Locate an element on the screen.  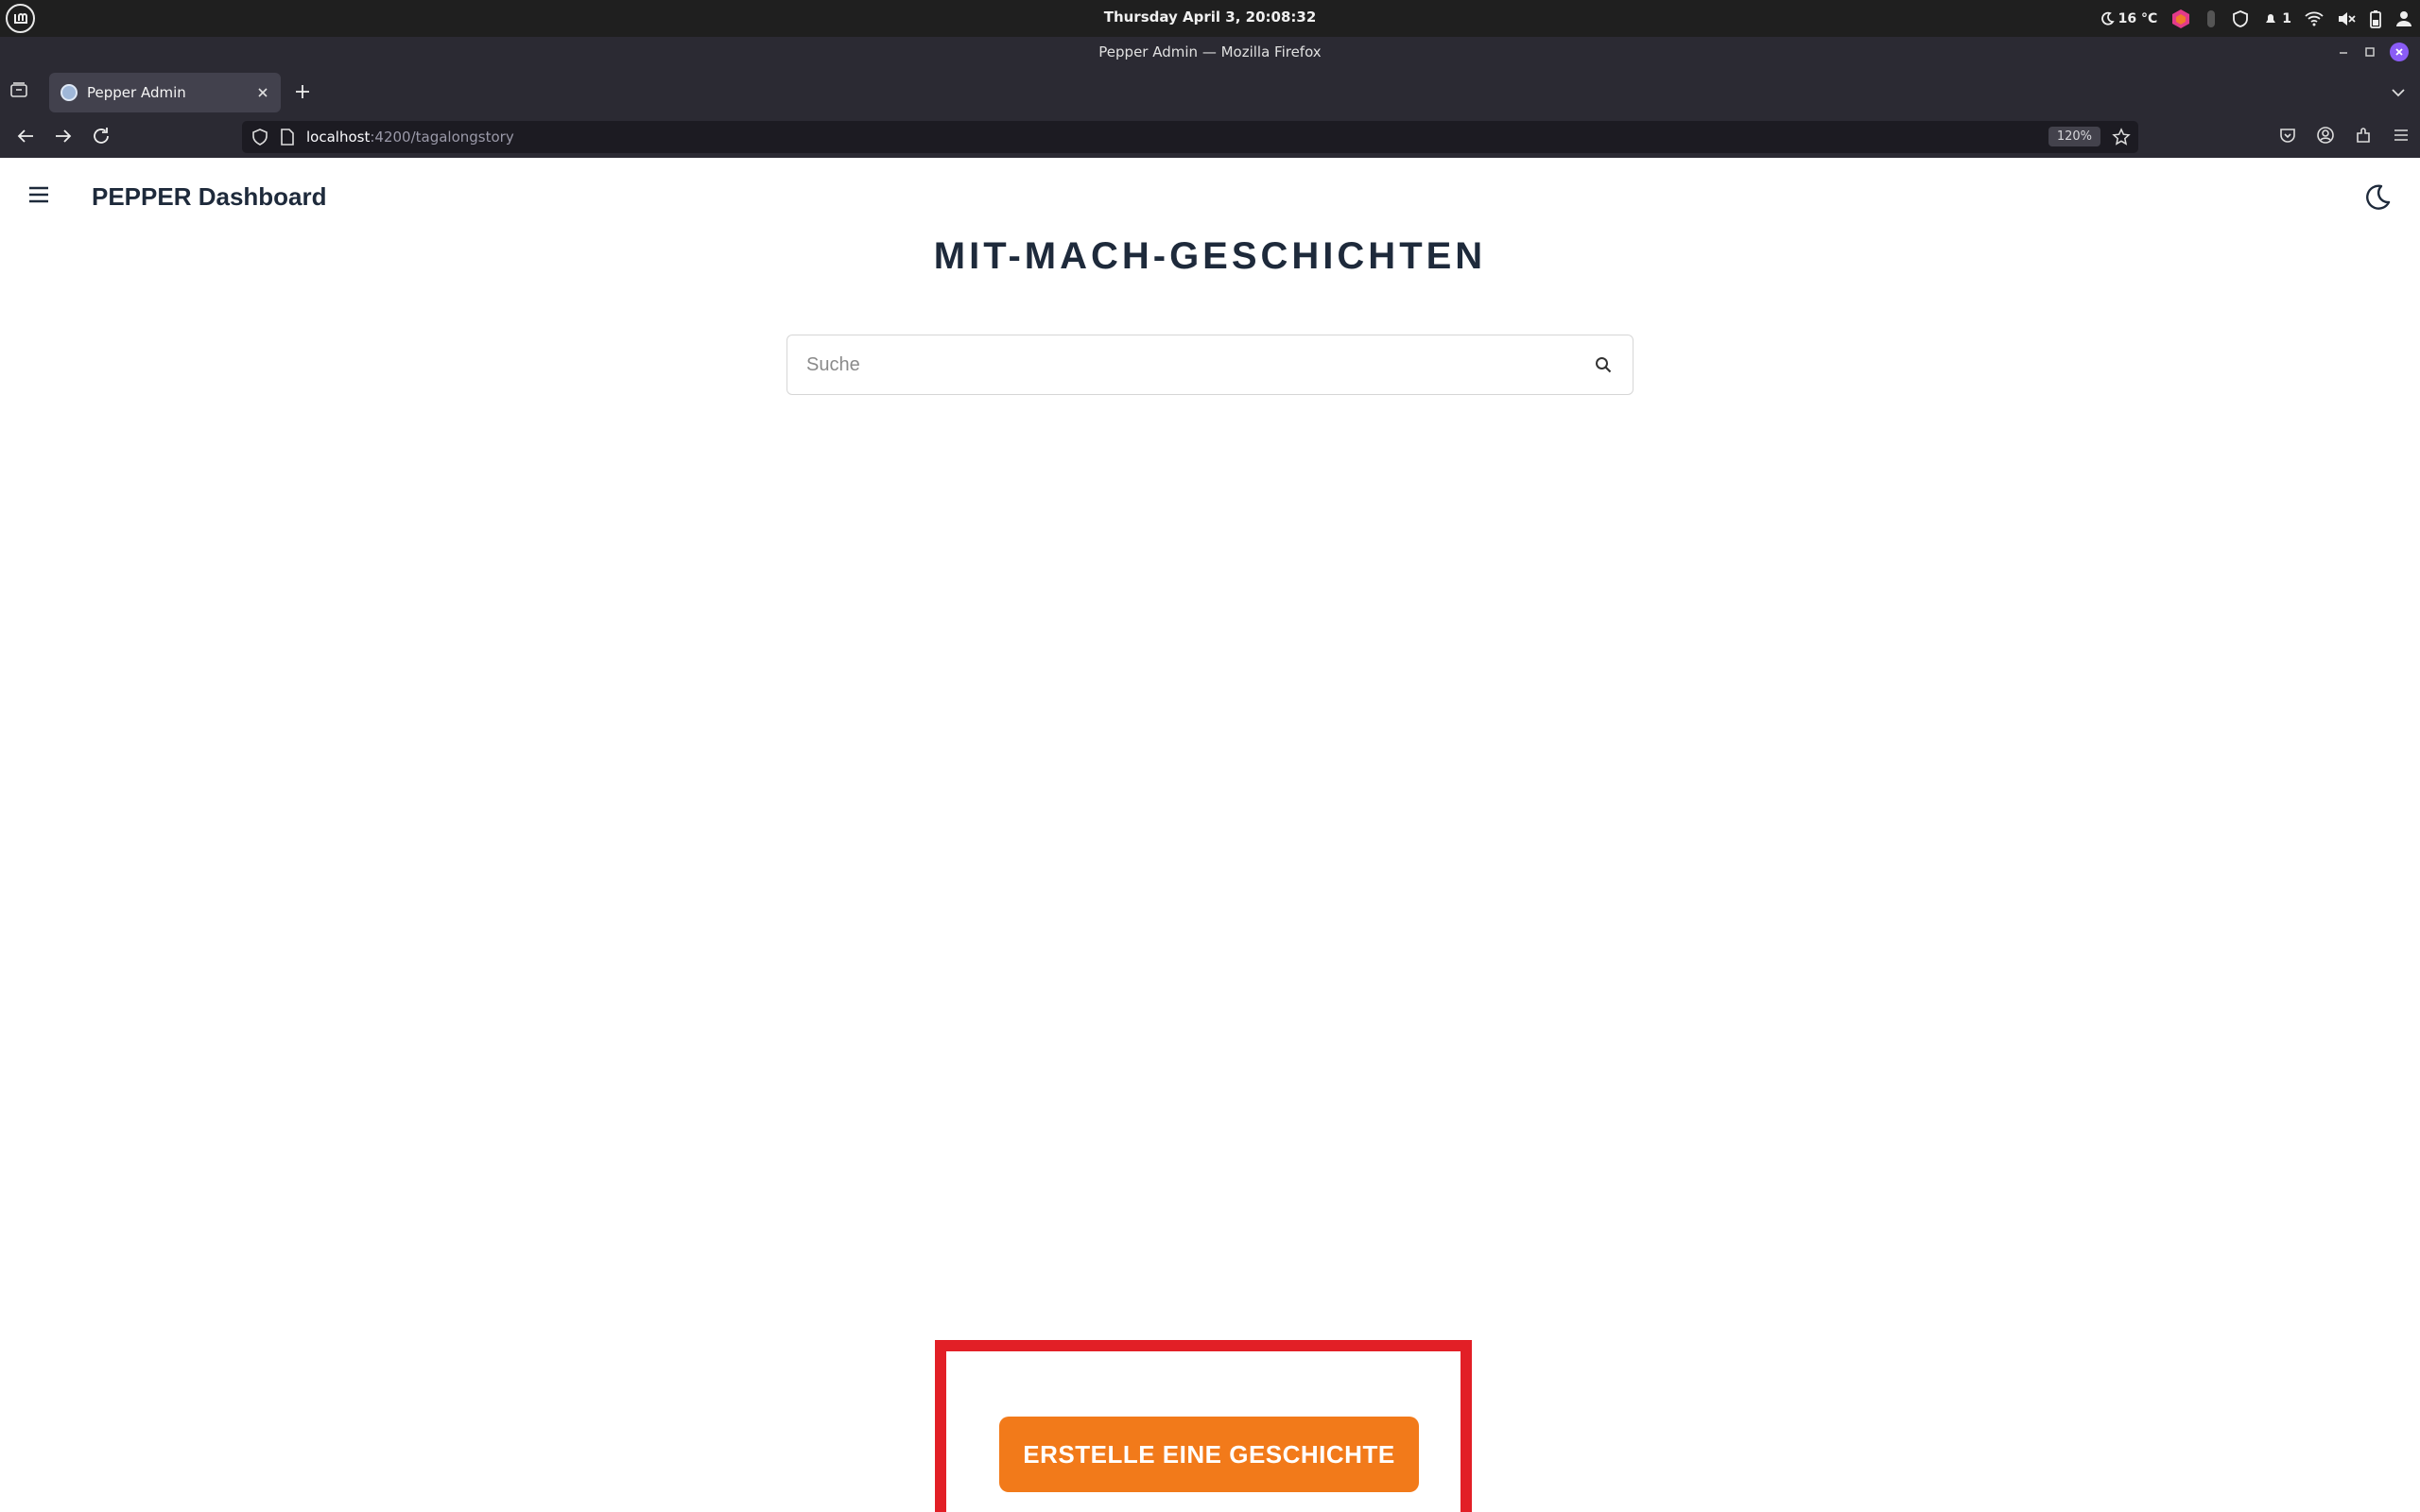
navigation-toolbar: localhost:4200/tagalongstory 120% is located at coordinates (1210, 137).